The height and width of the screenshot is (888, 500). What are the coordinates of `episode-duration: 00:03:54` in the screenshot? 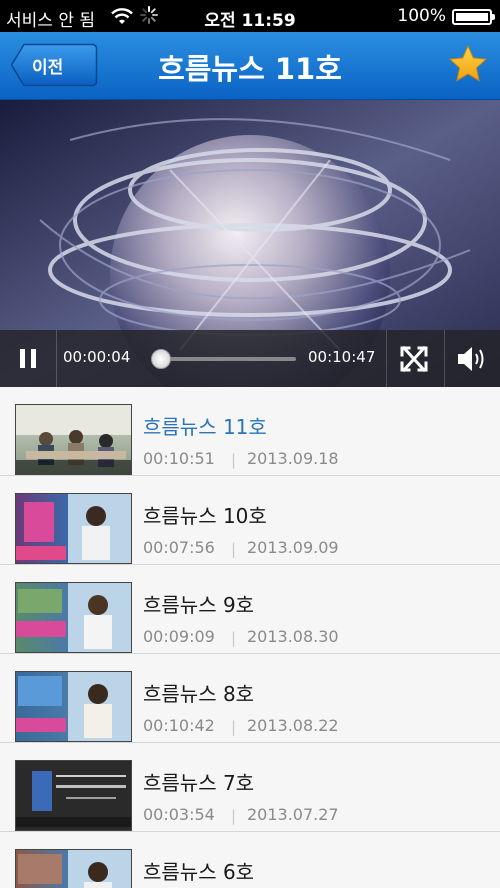 It's located at (179, 814).